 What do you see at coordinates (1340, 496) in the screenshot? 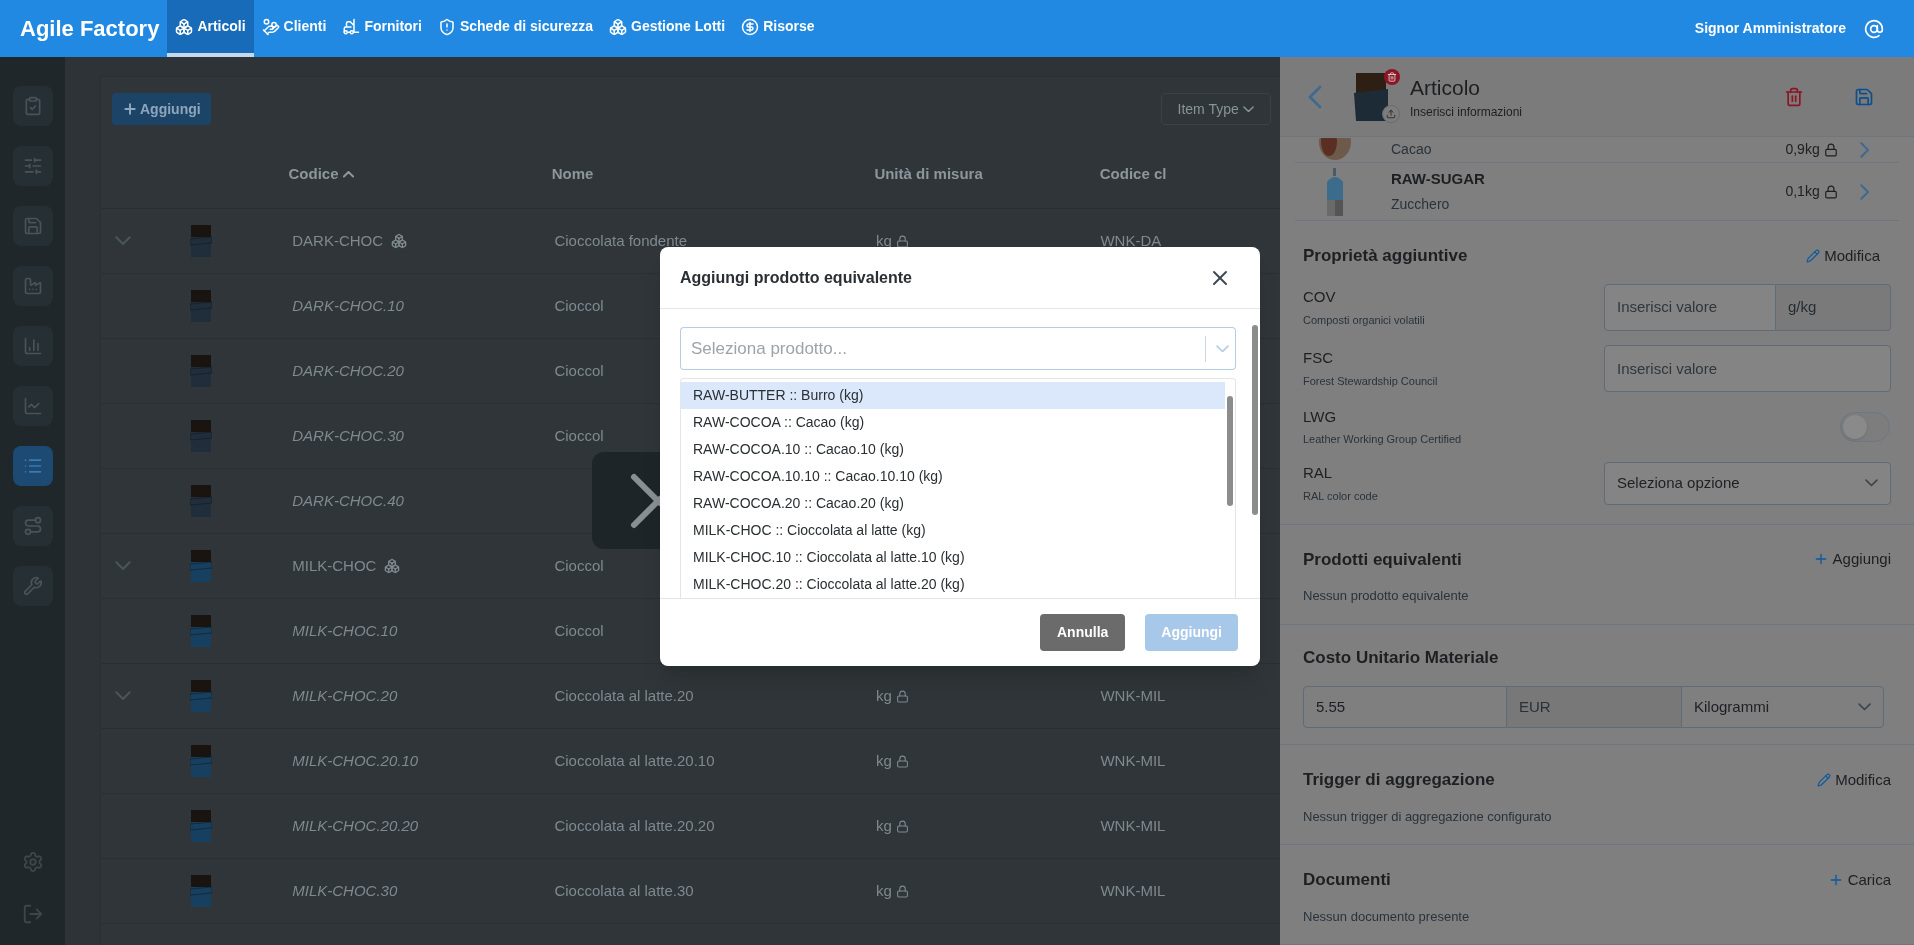
I see `property-description: RAL color code` at bounding box center [1340, 496].